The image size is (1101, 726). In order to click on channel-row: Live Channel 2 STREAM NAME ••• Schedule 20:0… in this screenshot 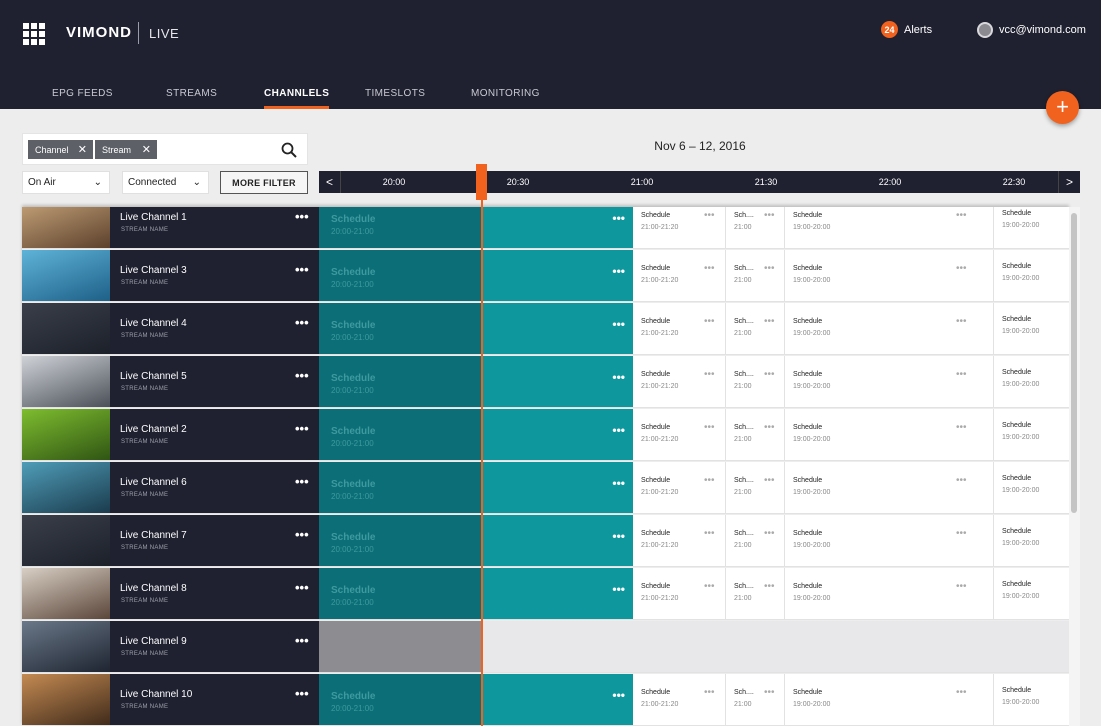, I will do `click(545, 435)`.